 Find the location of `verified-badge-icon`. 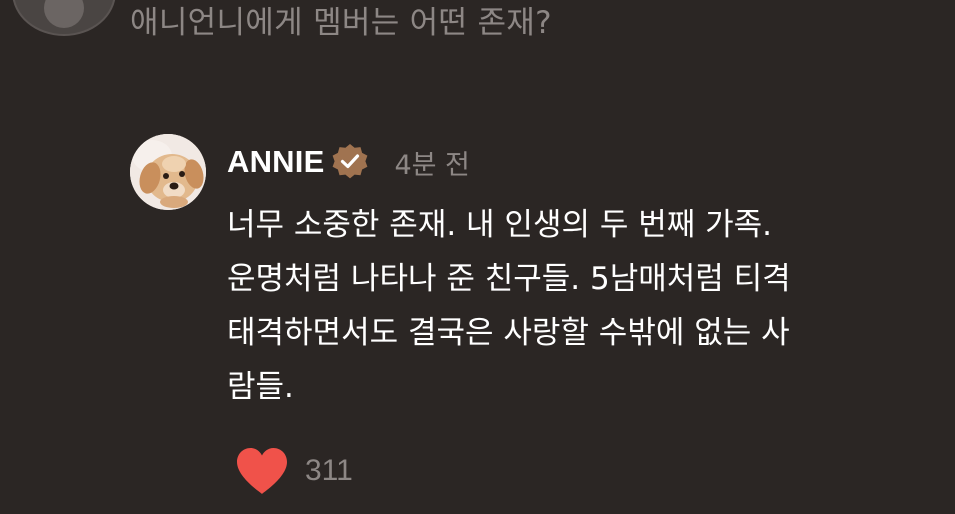

verified-badge-icon is located at coordinates (350, 162).